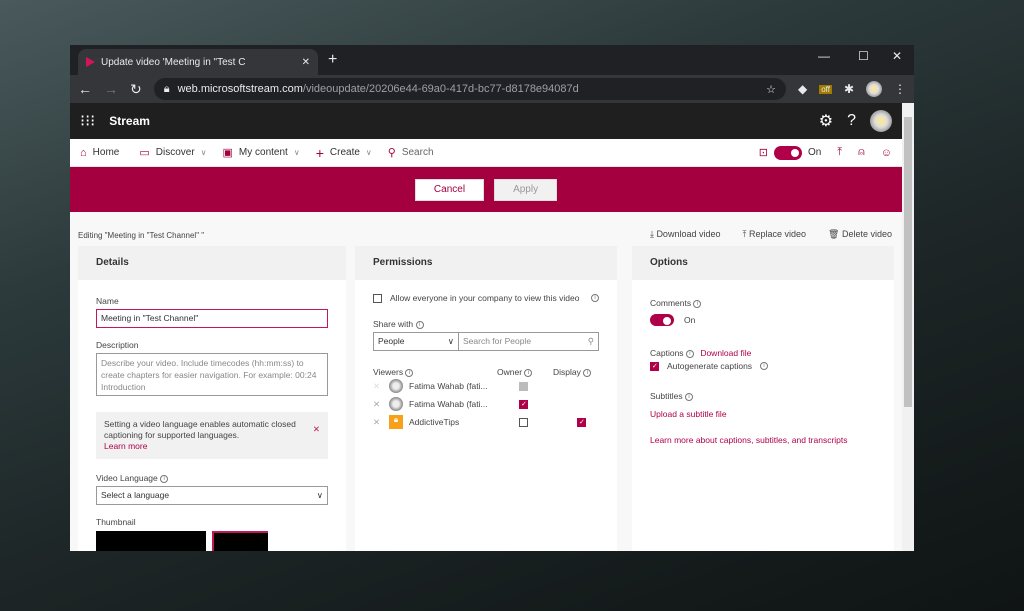 The image size is (1024, 611). What do you see at coordinates (667, 353) in the screenshot?
I see `captions-label: Captions` at bounding box center [667, 353].